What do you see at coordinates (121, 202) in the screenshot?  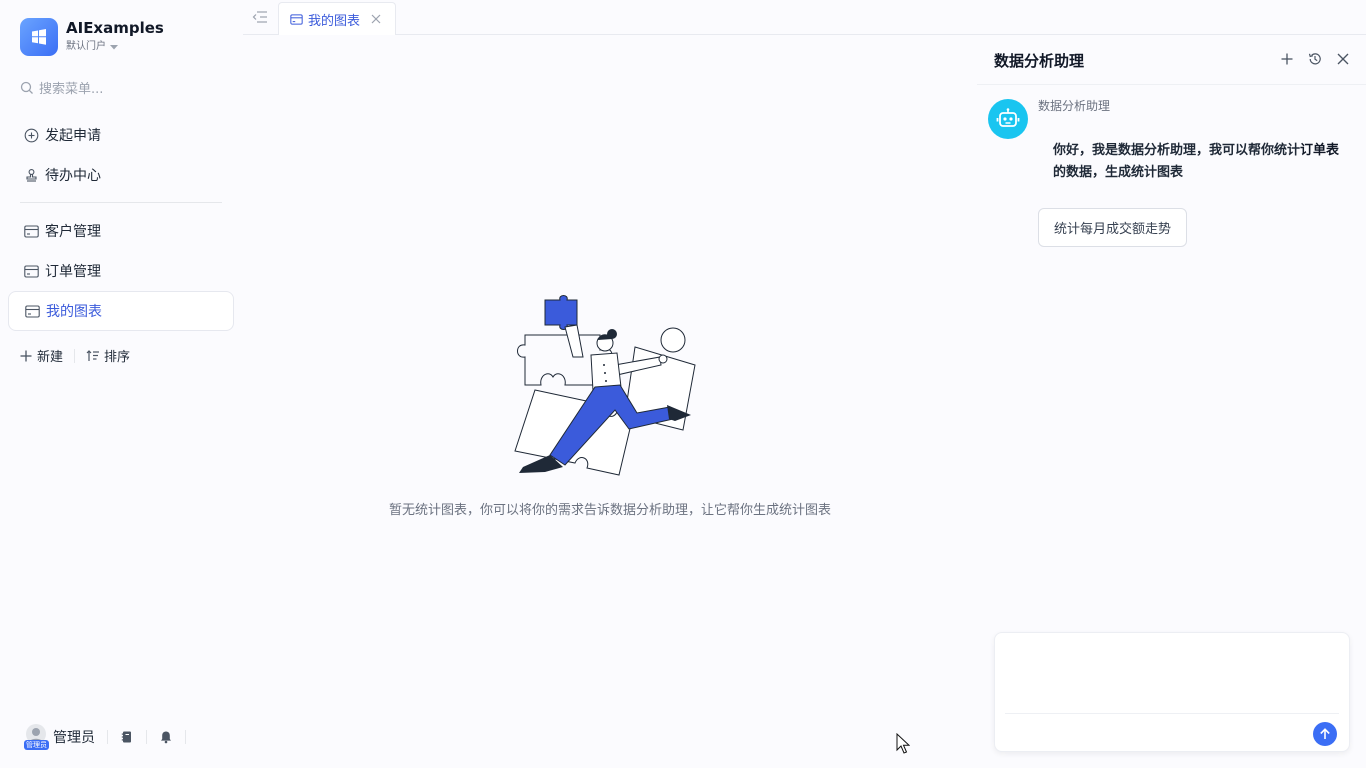 I see `nav-divider` at bounding box center [121, 202].